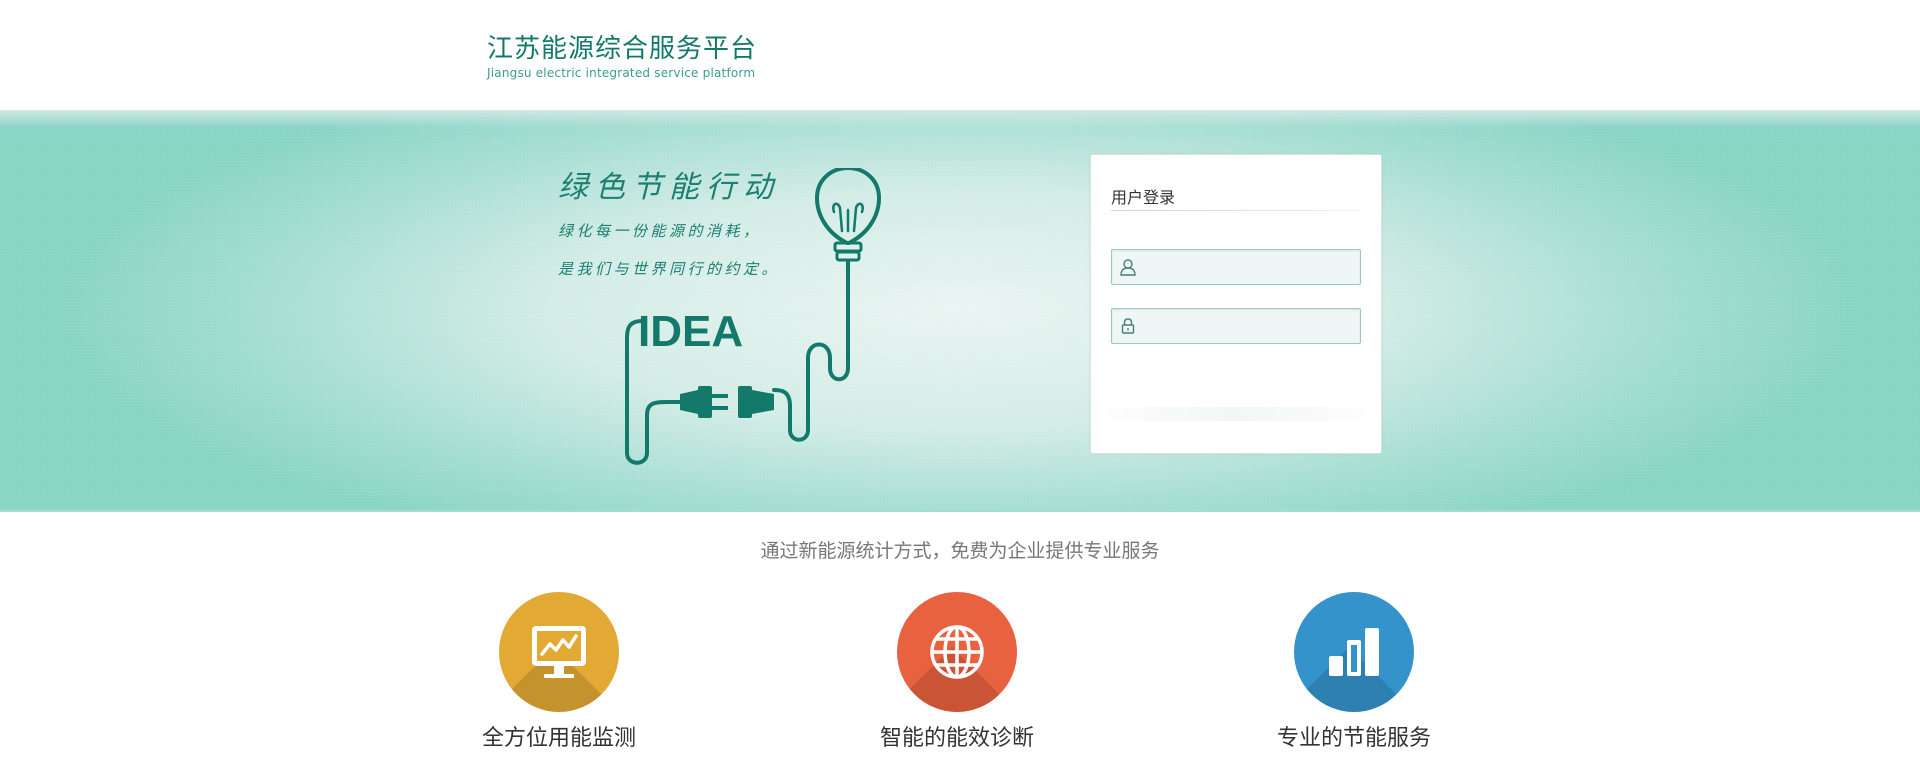 This screenshot has width=1920, height=778. I want to click on idea-illustration: IDEA, so click(753, 316).